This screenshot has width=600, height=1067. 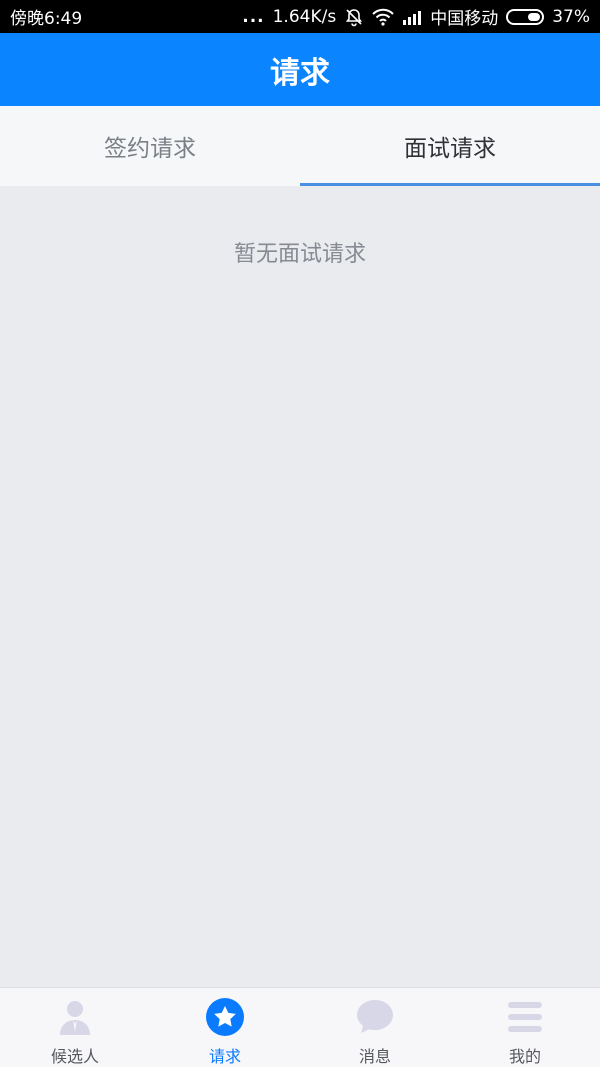 I want to click on tab-bar: 签约请求 面试请求, so click(x=300, y=146).